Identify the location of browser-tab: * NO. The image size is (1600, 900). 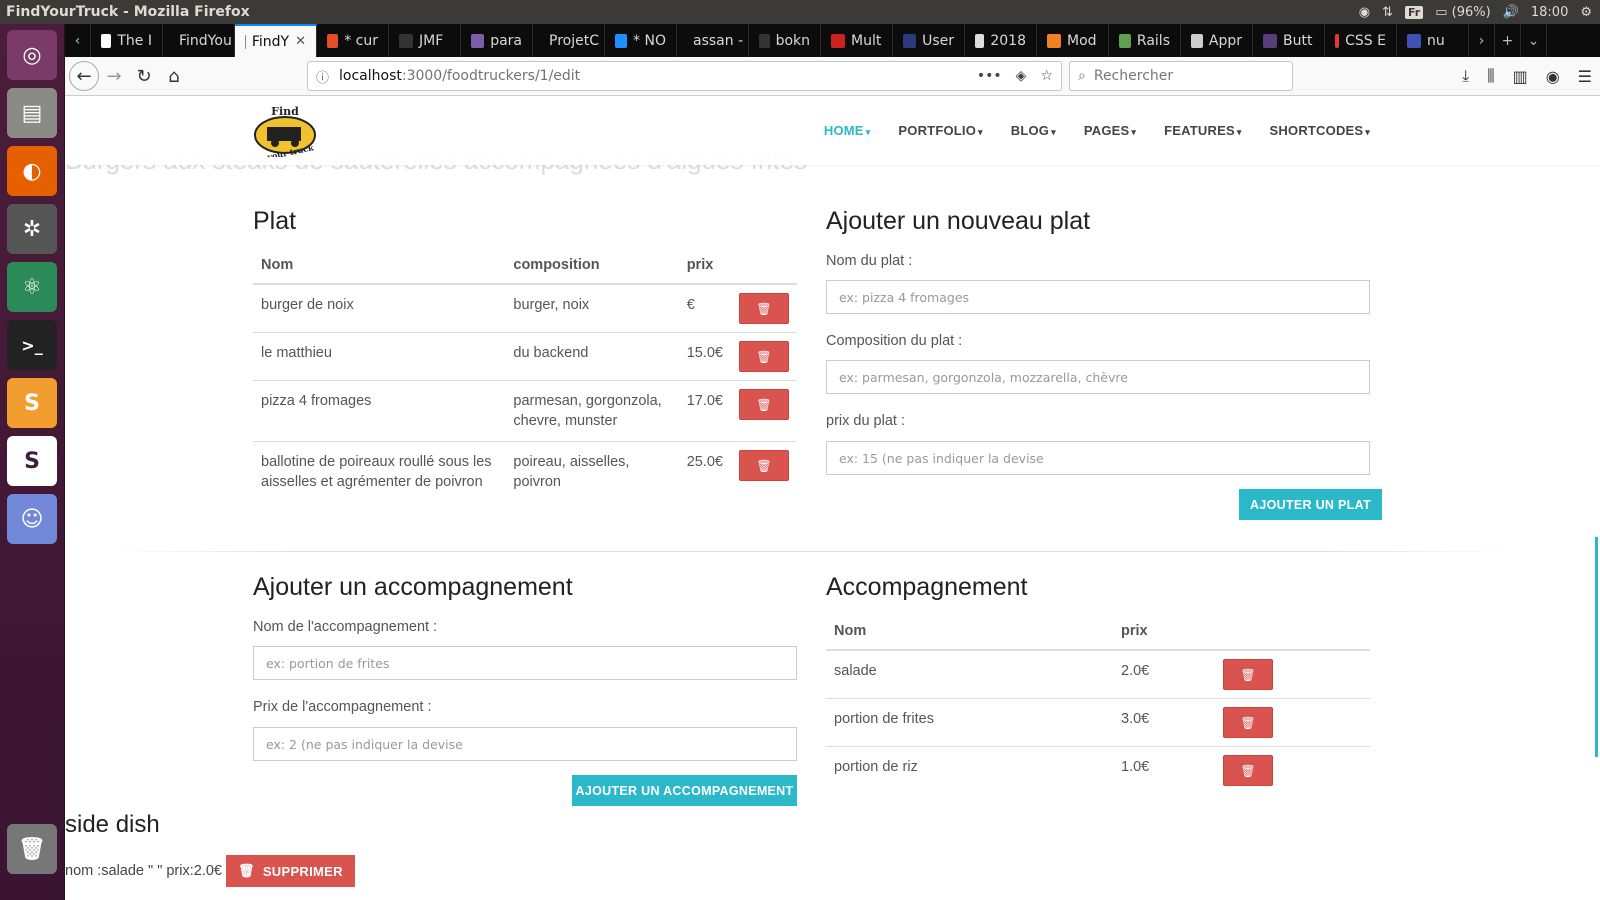
(641, 40).